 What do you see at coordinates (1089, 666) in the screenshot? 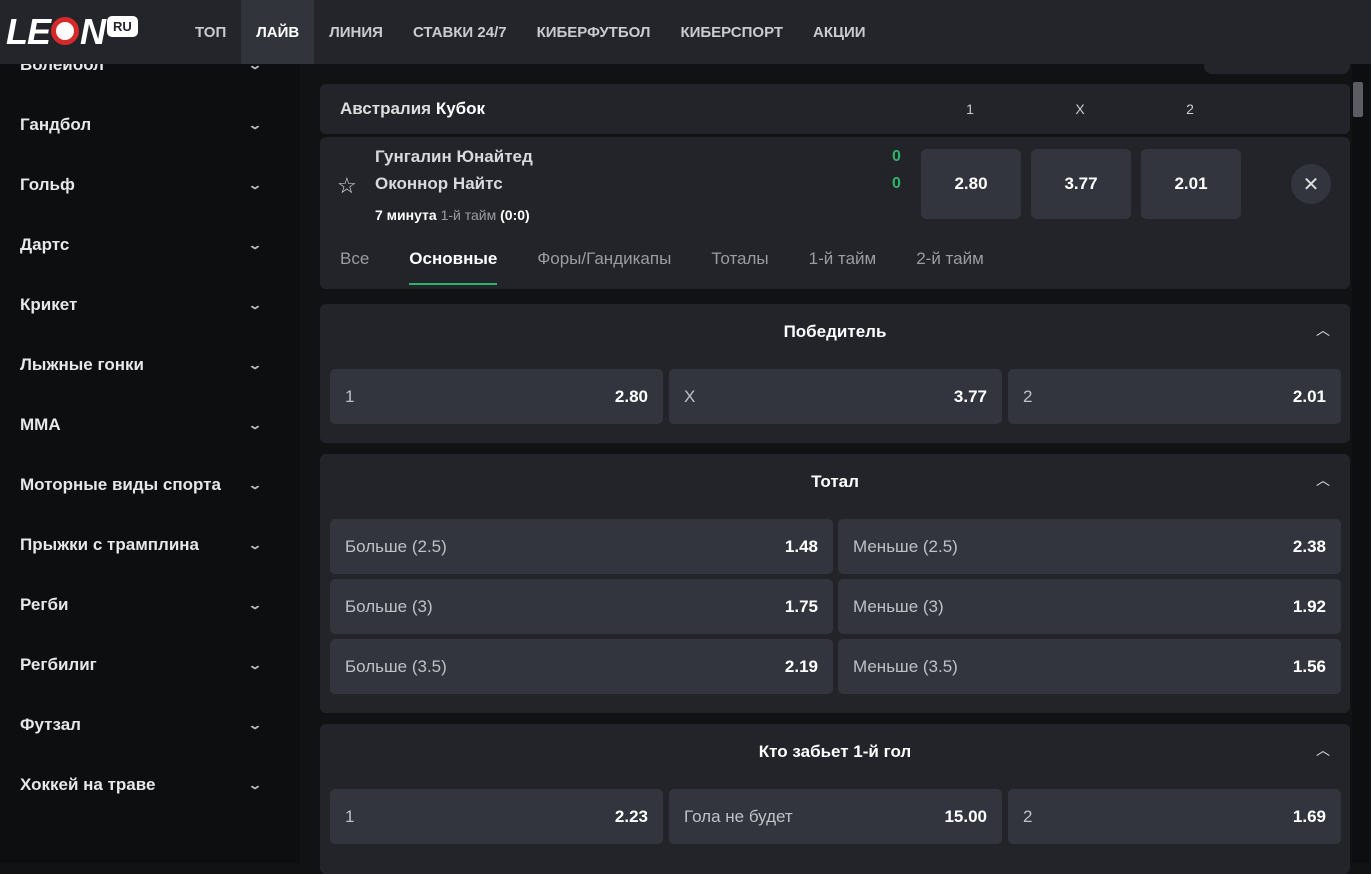
I see `outcome-button: Меньше (3.5) 1.56` at bounding box center [1089, 666].